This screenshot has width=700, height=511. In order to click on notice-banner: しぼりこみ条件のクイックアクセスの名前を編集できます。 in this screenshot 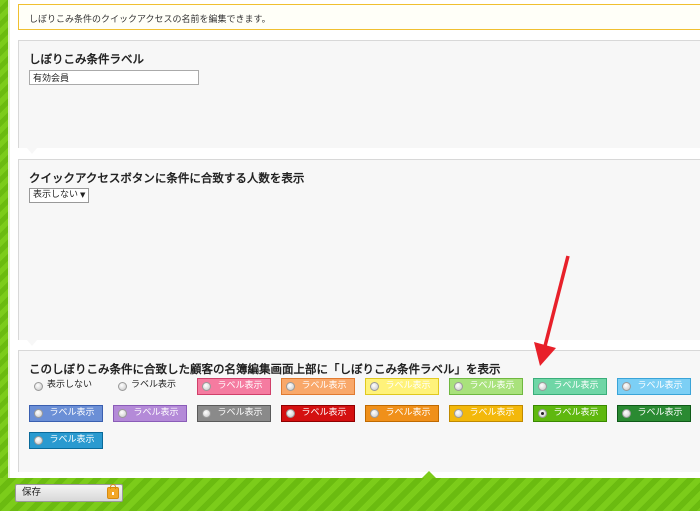, I will do `click(359, 17)`.